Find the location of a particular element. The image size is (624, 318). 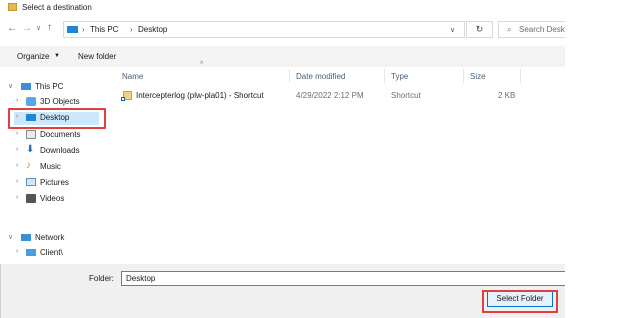

nav-item-music: › ♪ Music is located at coordinates (61, 167).